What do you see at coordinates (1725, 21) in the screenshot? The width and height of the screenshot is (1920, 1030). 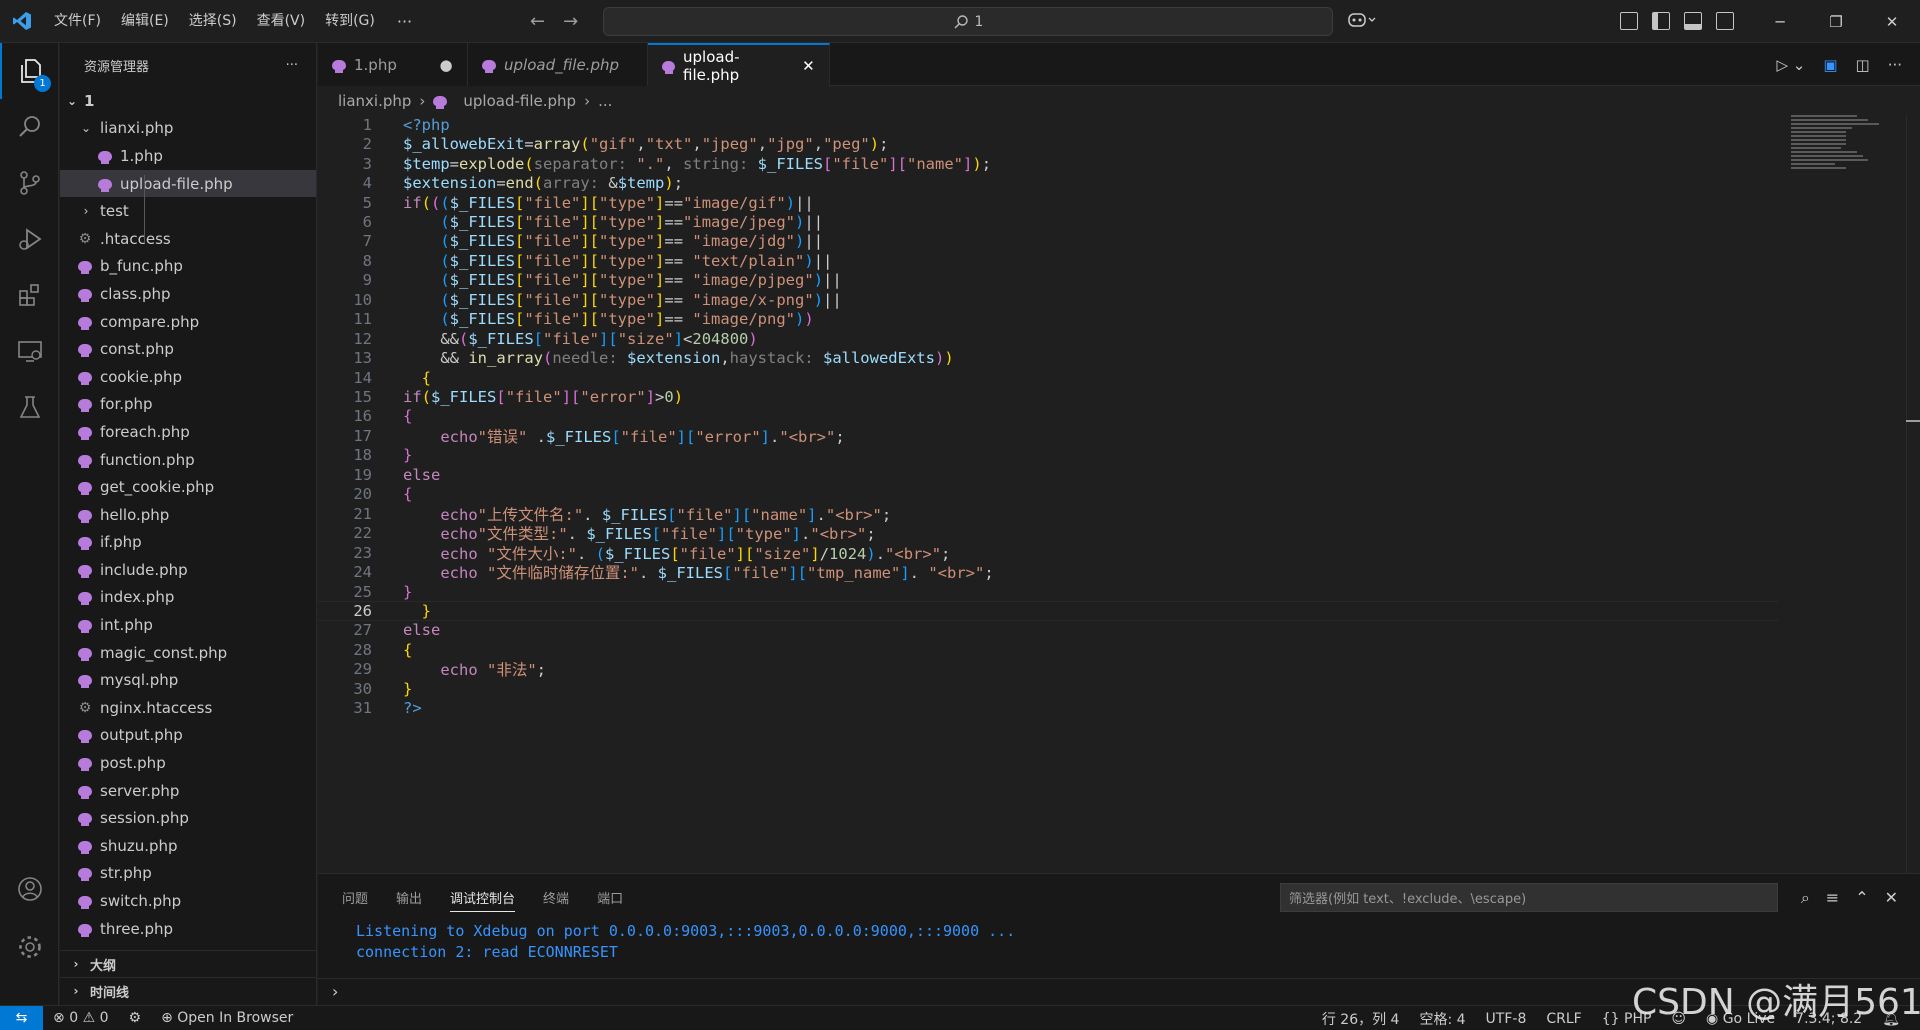 I see `toggle-secondary-sidebar-icon` at bounding box center [1725, 21].